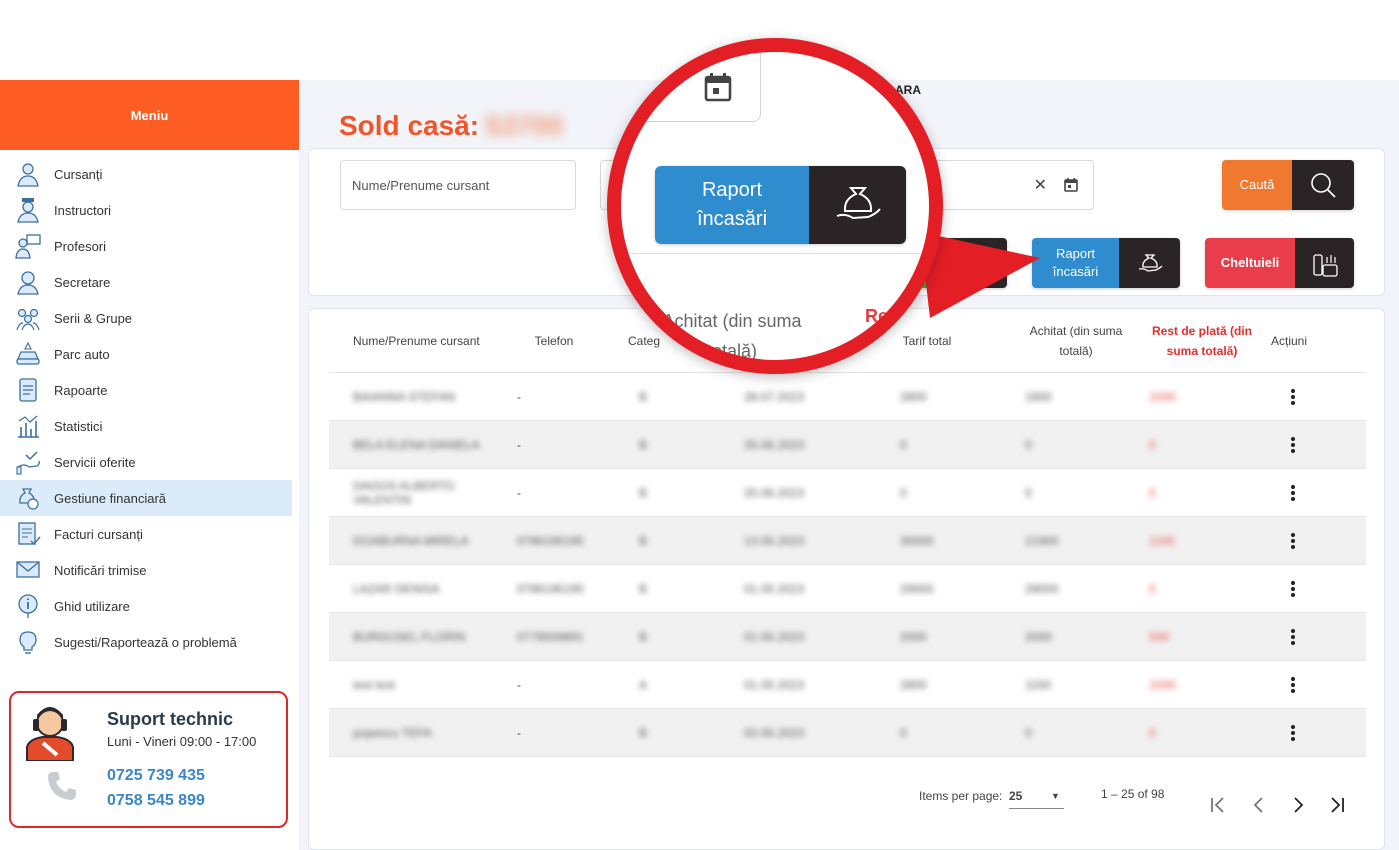 This screenshot has height=850, width=1399. I want to click on raport-incasari-button: Raport încasări, so click(1106, 263).